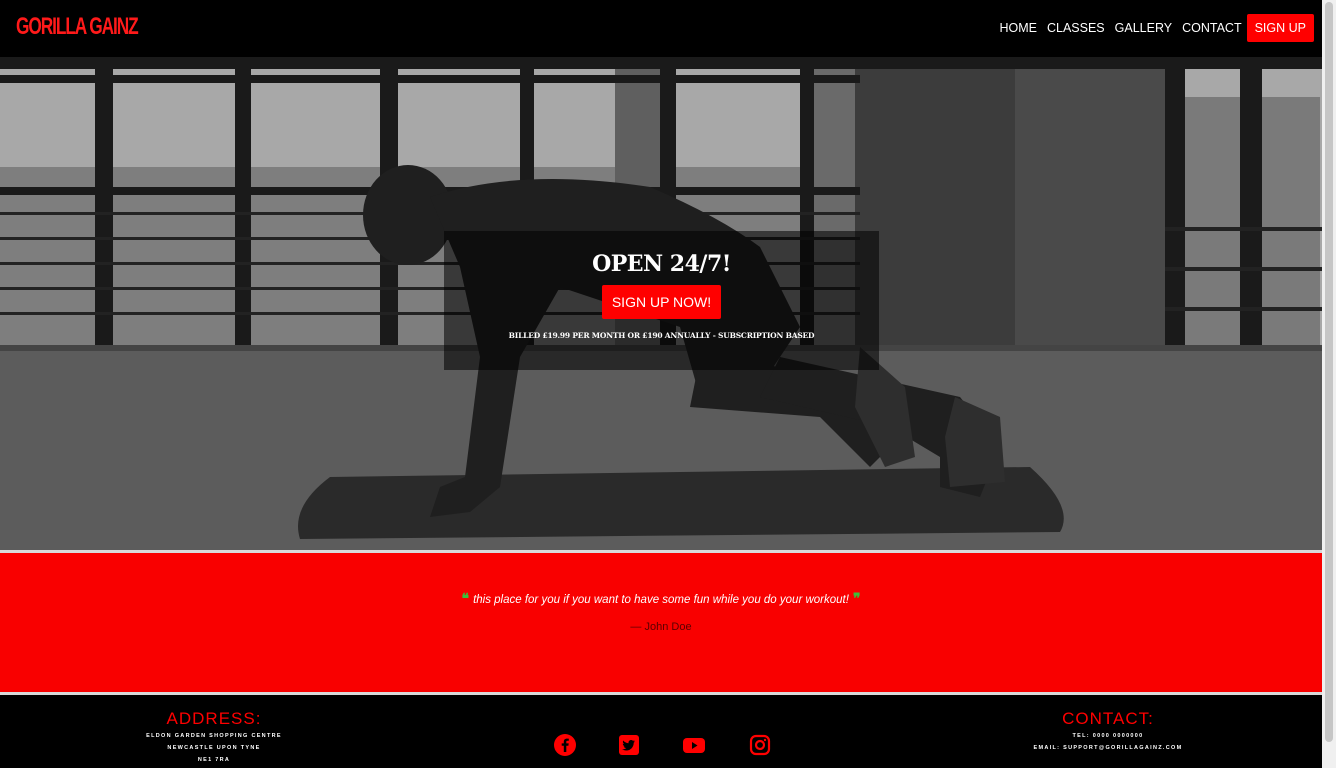  I want to click on brand-logo: GORILLA GAINZ, so click(77, 27).